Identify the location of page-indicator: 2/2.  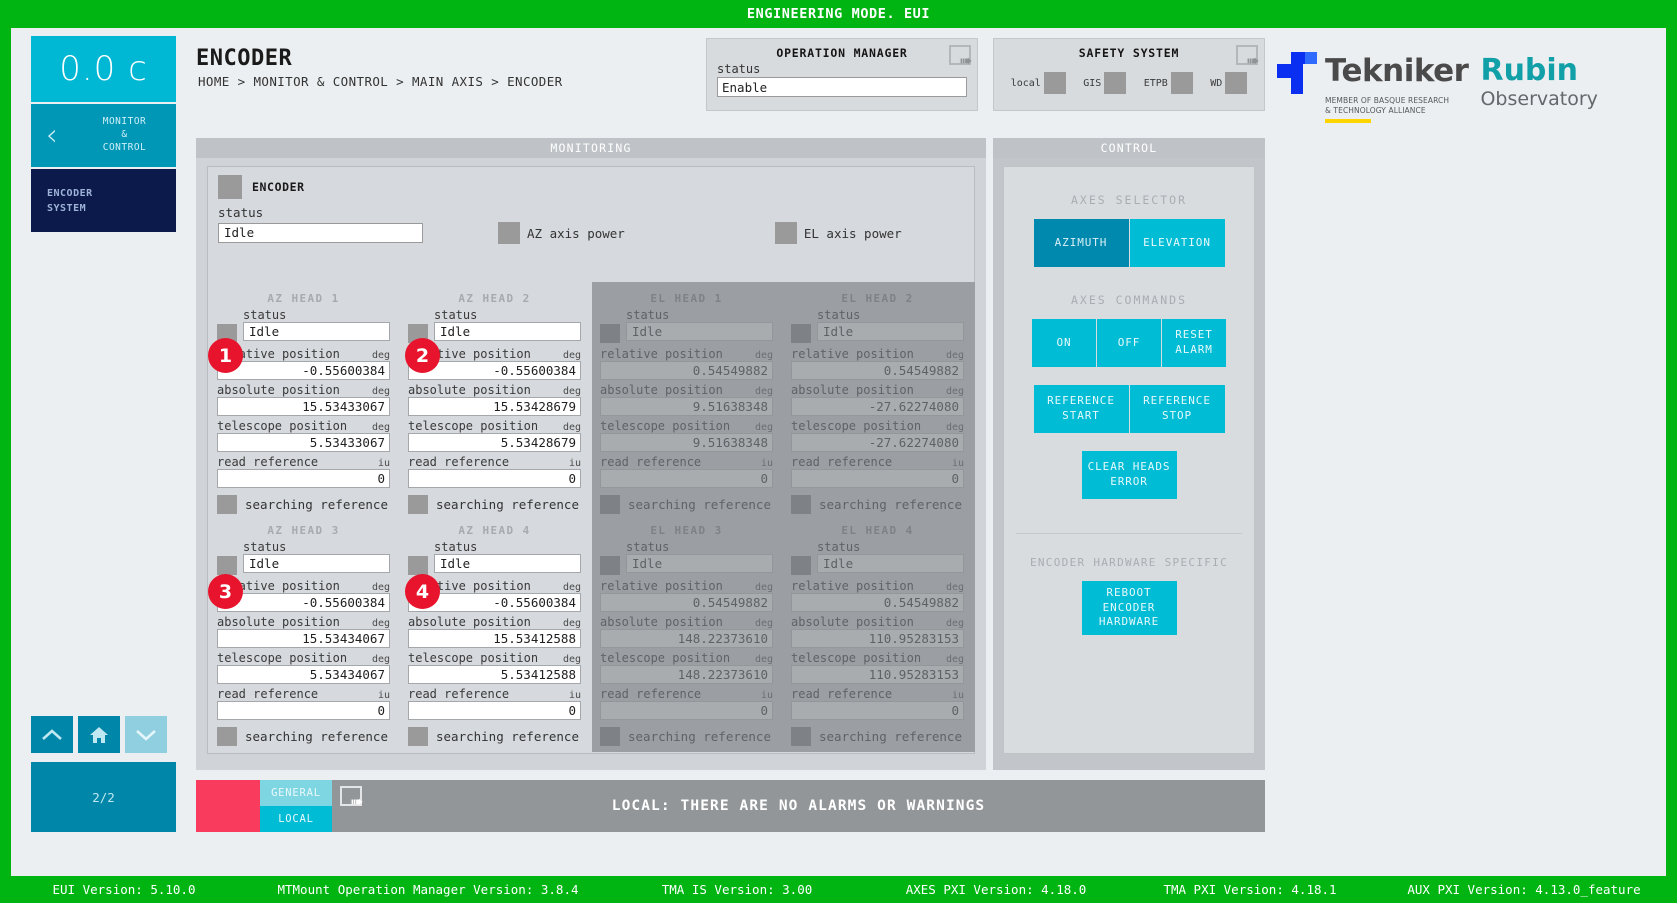
(103, 797).